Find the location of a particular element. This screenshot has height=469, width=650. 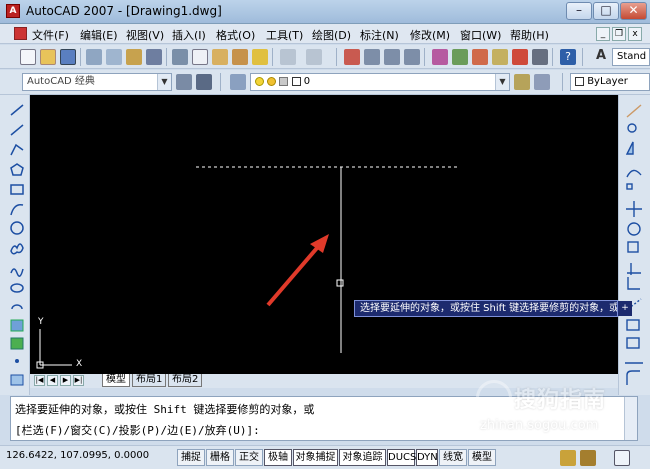

scale-icon is located at coordinates (633, 247).